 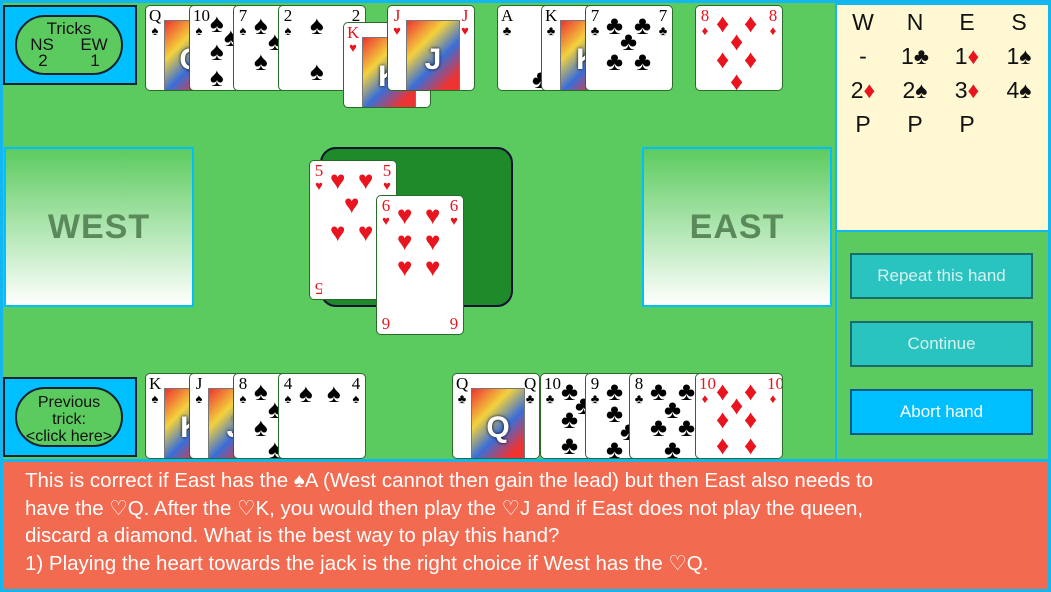 What do you see at coordinates (69, 402) in the screenshot?
I see `previous-trick-line1: Previous` at bounding box center [69, 402].